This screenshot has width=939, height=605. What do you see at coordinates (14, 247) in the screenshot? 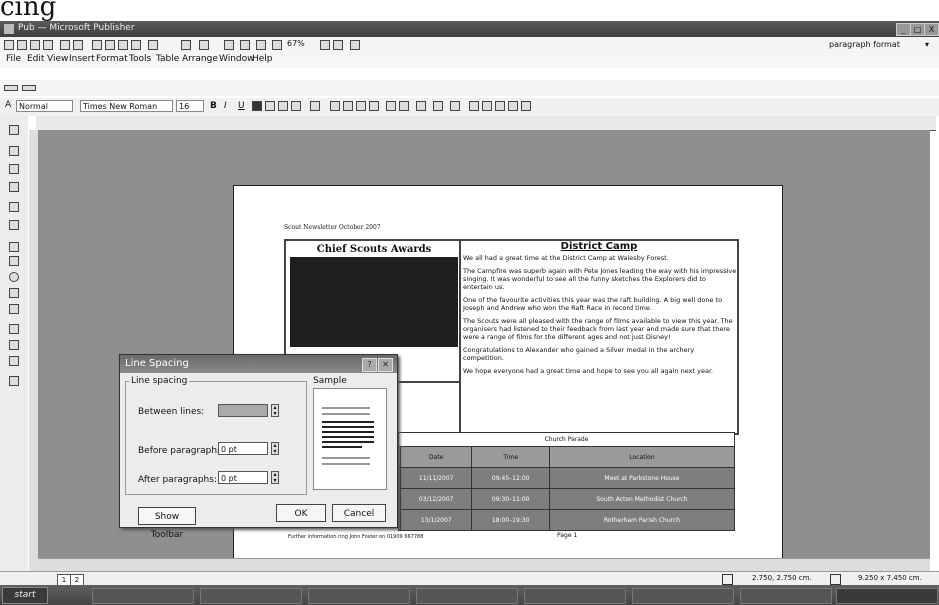
I see `line-icon` at bounding box center [14, 247].